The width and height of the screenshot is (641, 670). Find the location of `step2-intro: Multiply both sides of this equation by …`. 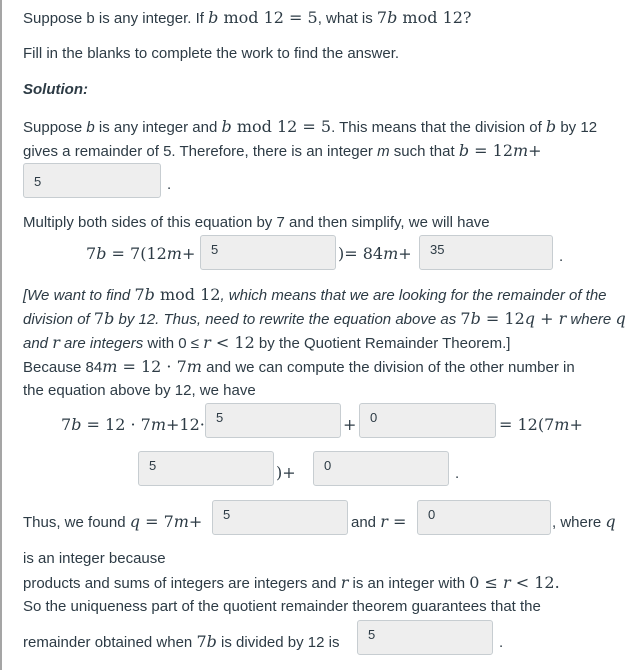

step2-intro: Multiply both sides of this equation by … is located at coordinates (256, 222).